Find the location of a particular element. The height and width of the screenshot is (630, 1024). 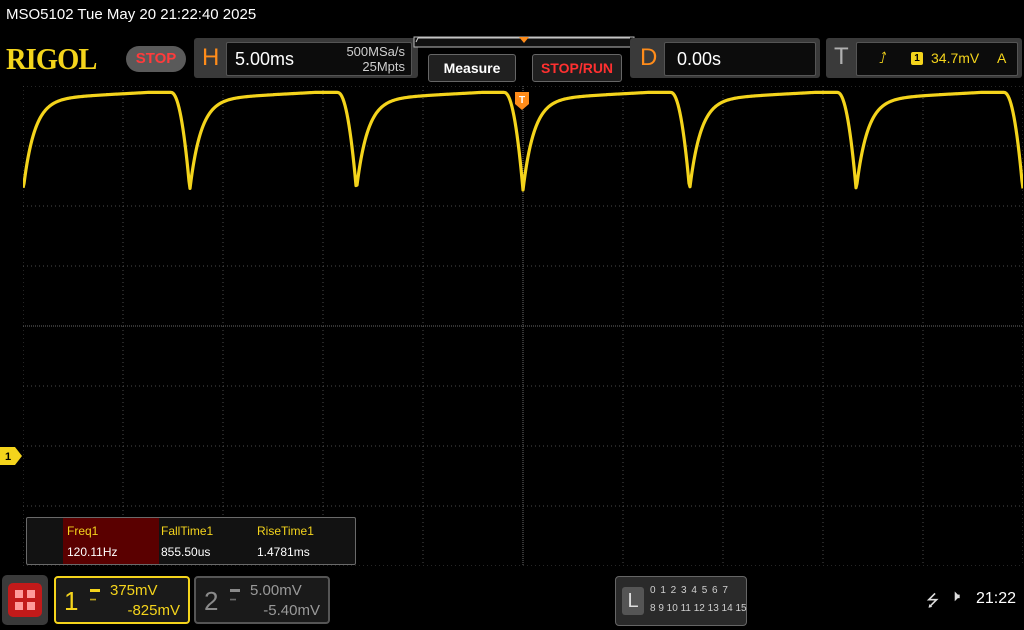

stop-run-button: STOP/RUN is located at coordinates (577, 68).